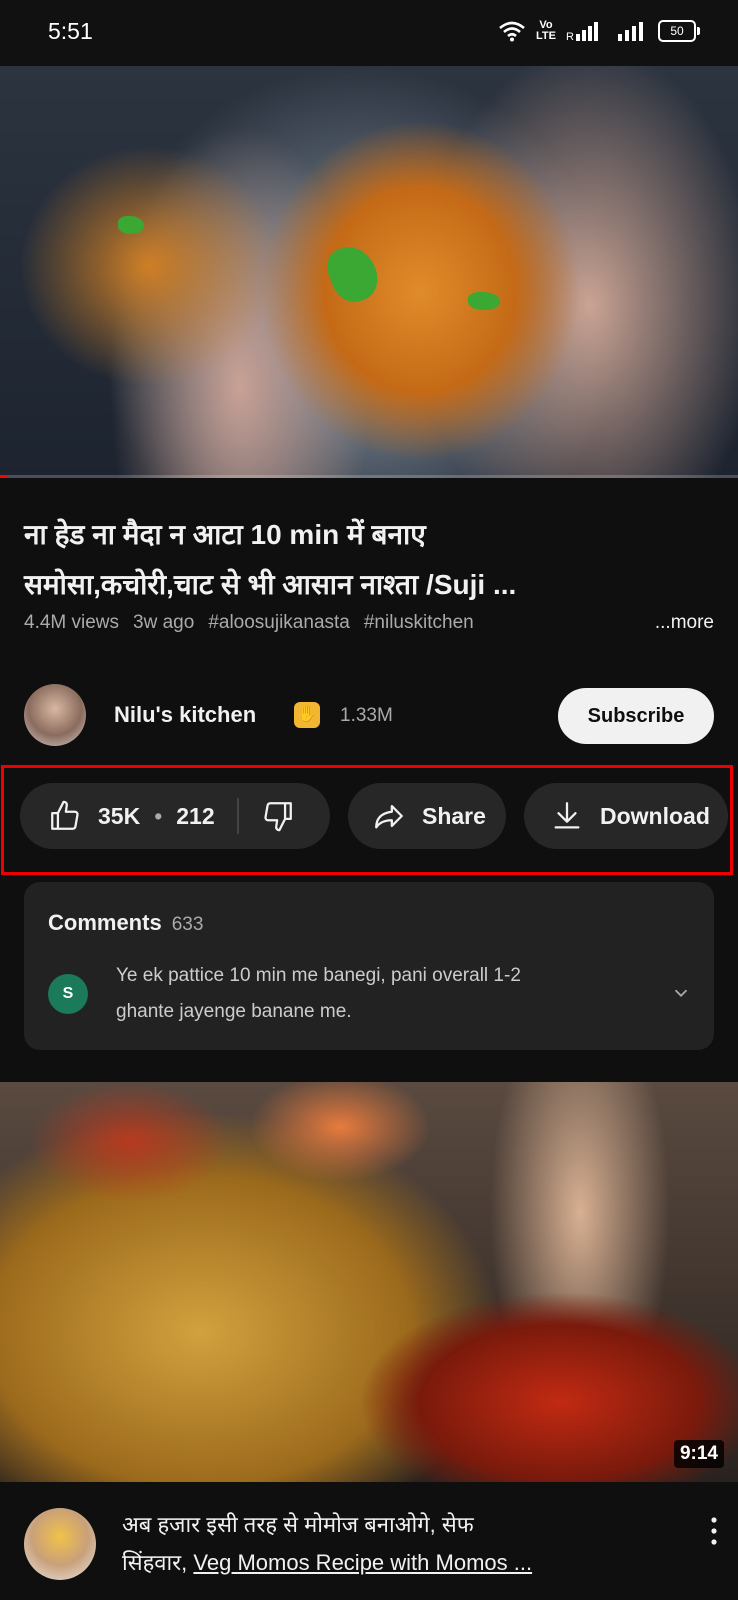 The image size is (738, 1600). I want to click on signal-icon, so click(630, 31).